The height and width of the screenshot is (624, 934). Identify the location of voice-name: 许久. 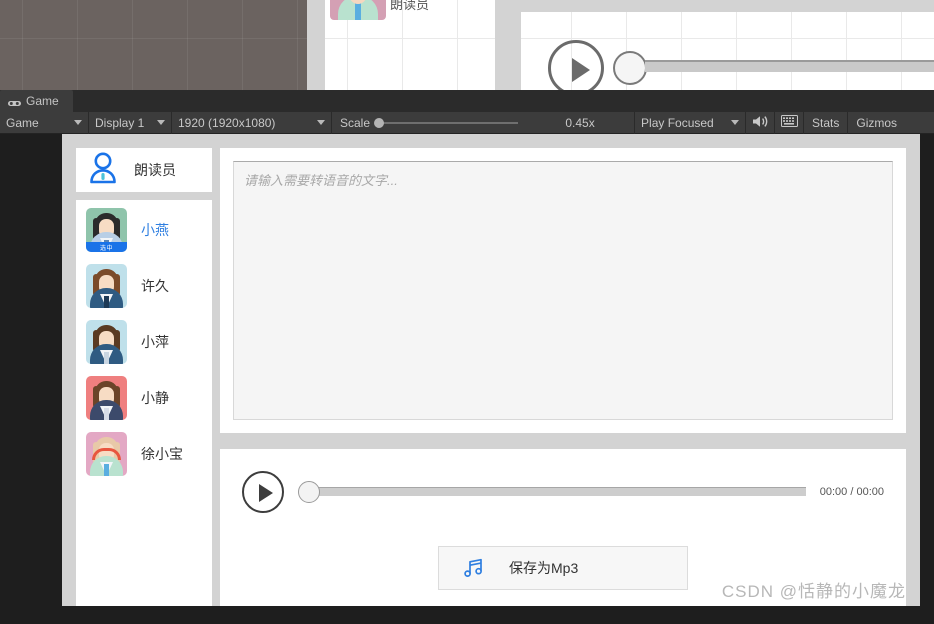
(155, 286).